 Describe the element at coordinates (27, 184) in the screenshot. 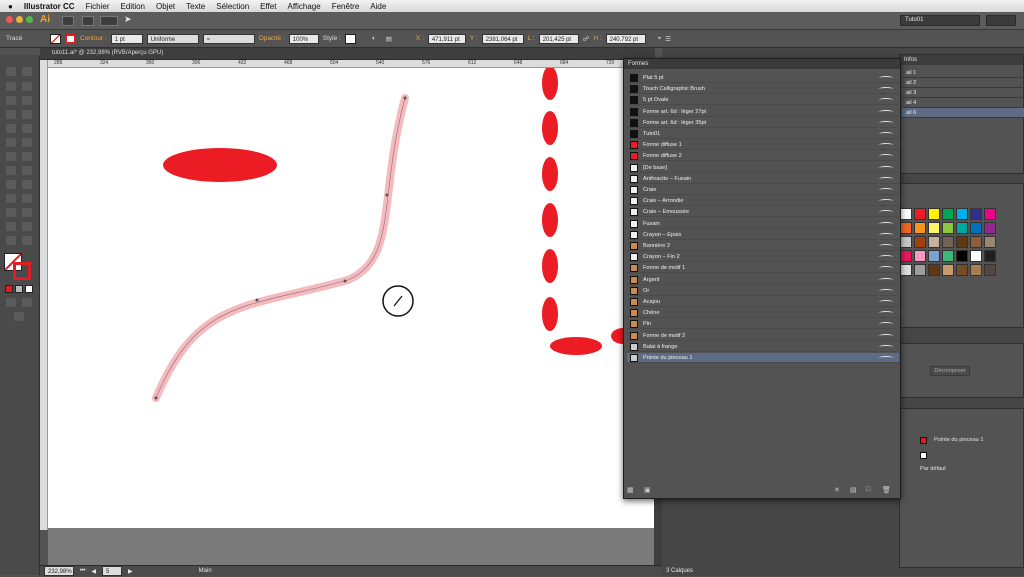

I see `perspective-tool-icon` at that location.